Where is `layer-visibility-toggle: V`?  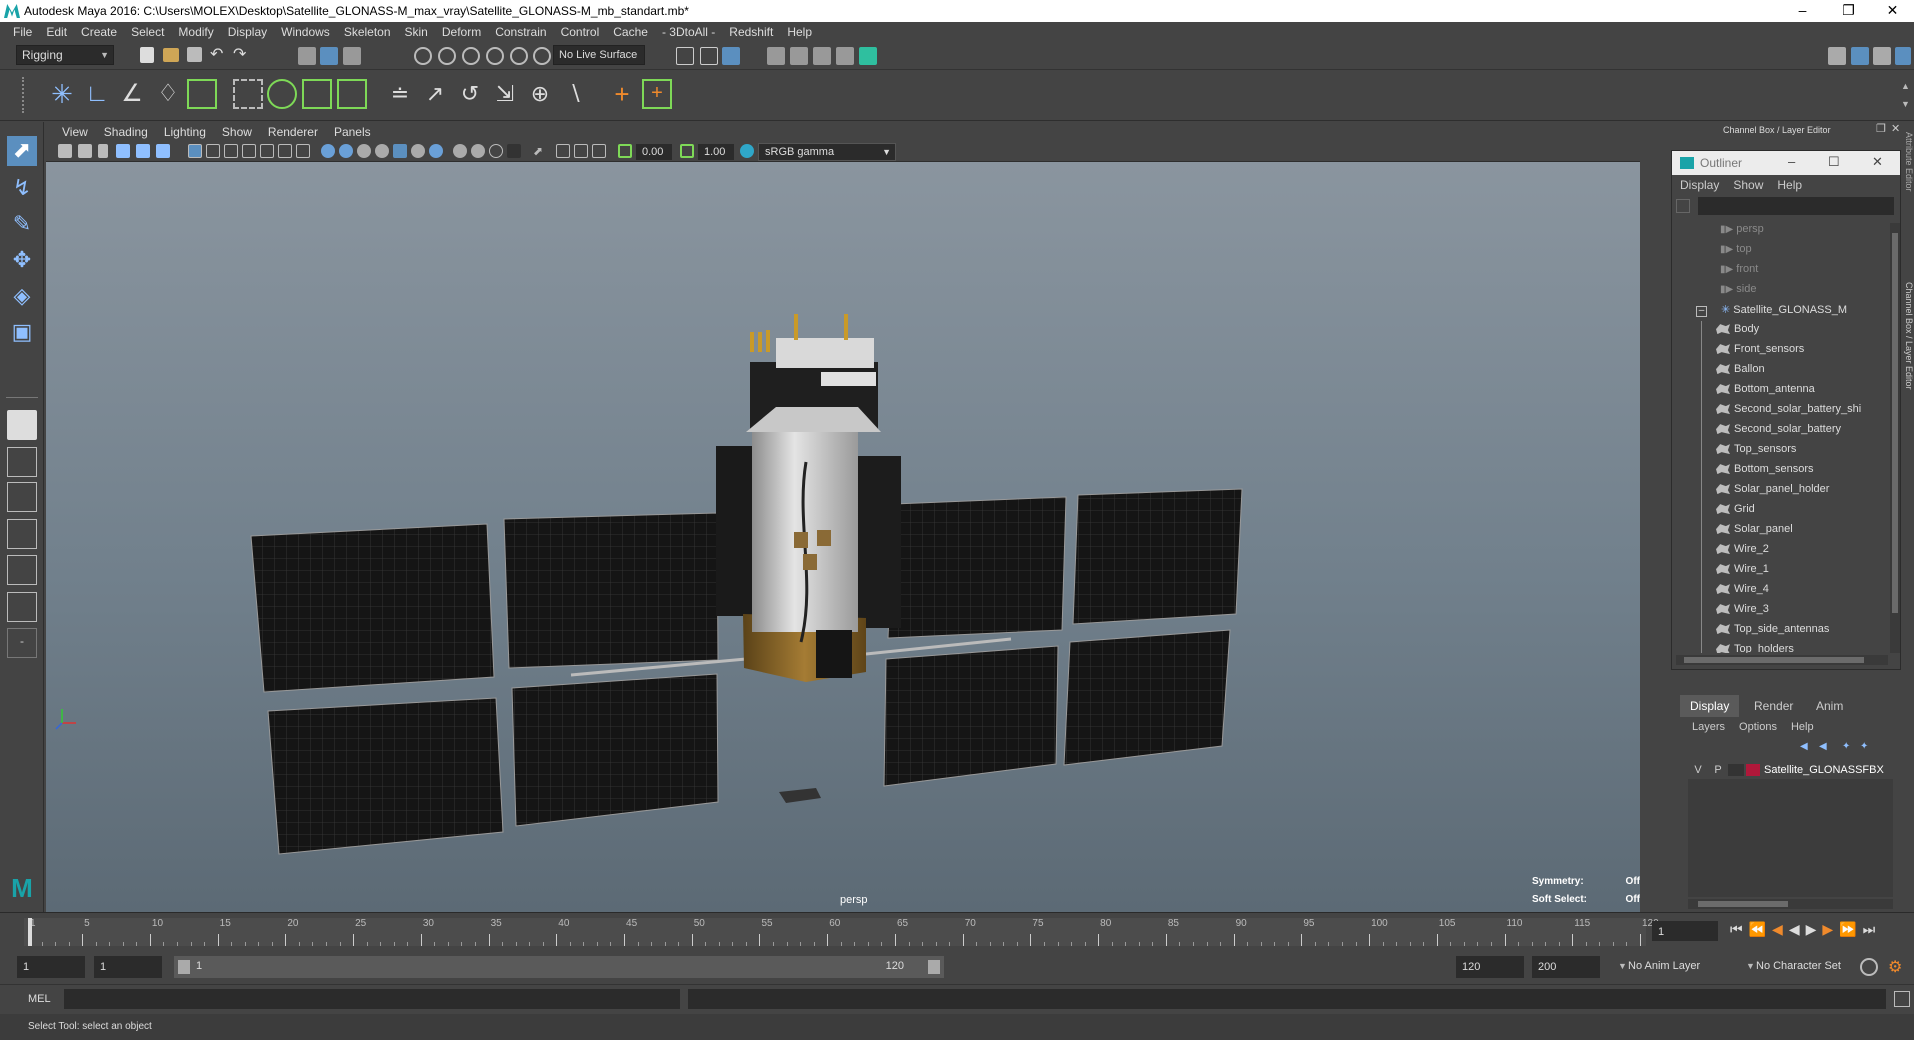
layer-visibility-toggle: V is located at coordinates (1698, 770).